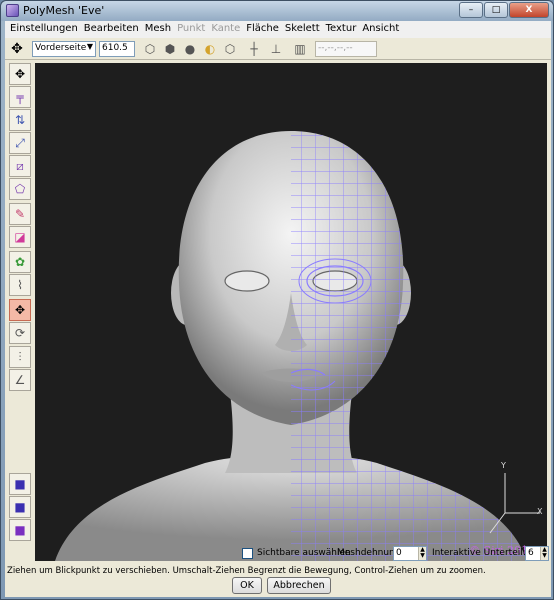 Image resolution: width=554 pixels, height=600 pixels. Describe the element at coordinates (262, 29) in the screenshot. I see `menu-flaeche: Fläche` at that location.